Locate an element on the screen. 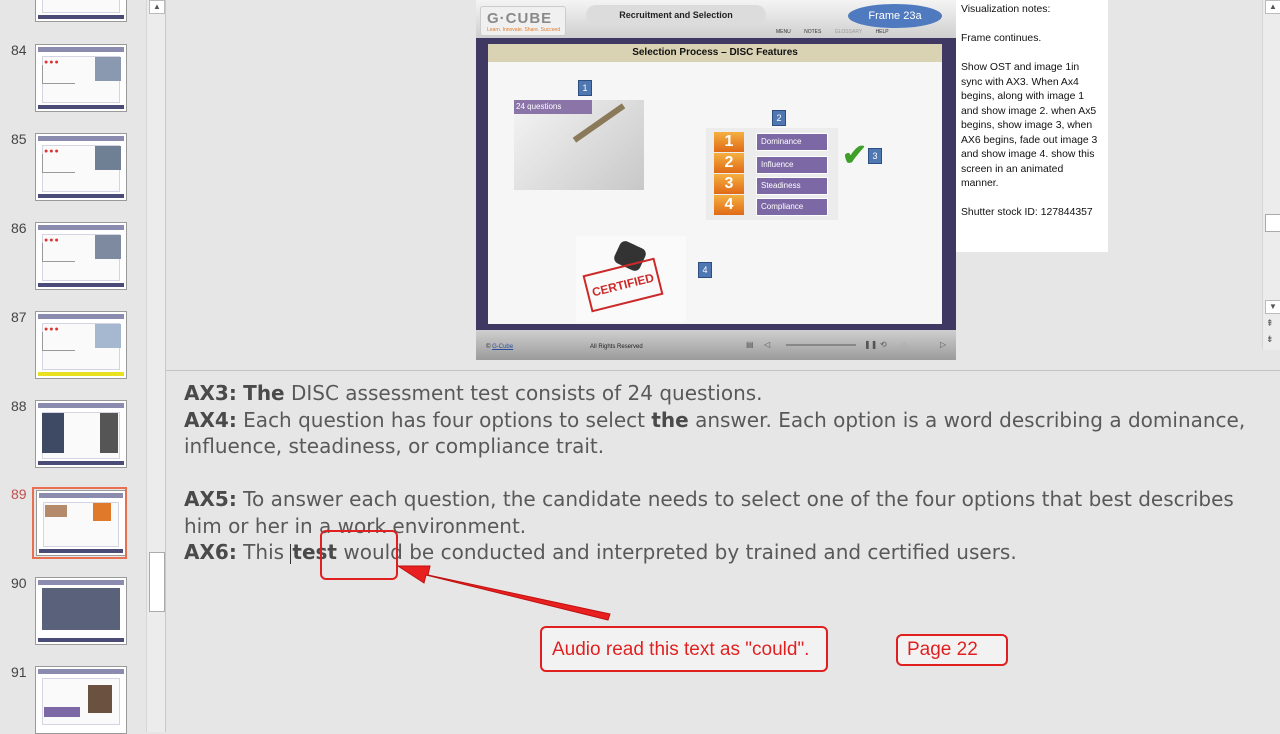 This screenshot has height=734, width=1280. annotation-arrow is located at coordinates (503, 593).